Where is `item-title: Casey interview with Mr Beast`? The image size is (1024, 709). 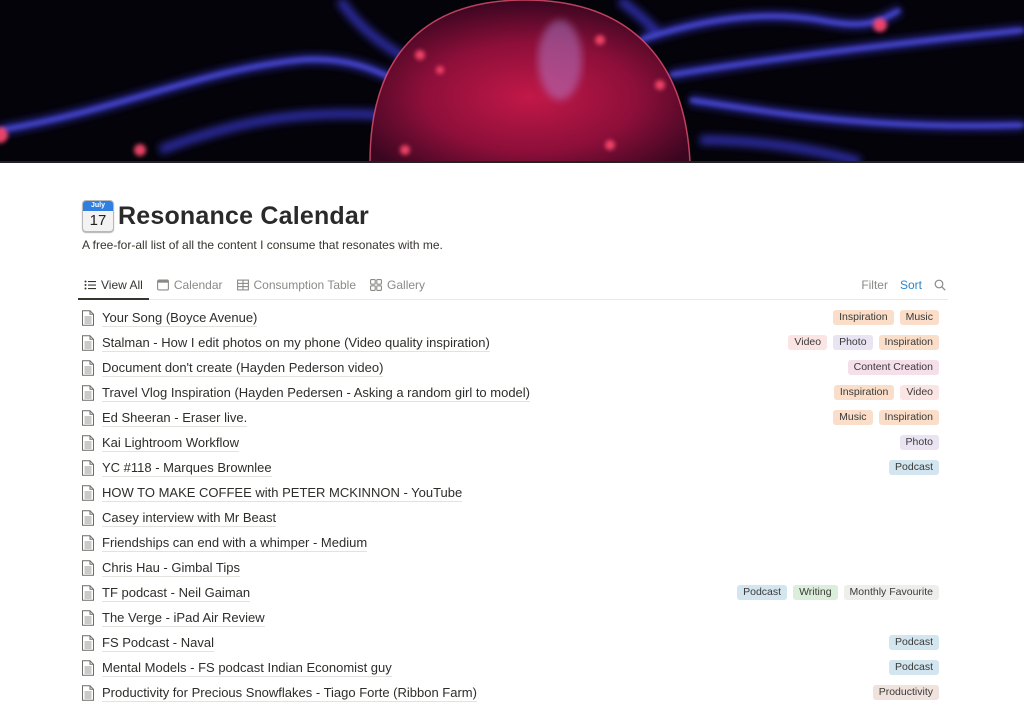 item-title: Casey interview with Mr Beast is located at coordinates (189, 518).